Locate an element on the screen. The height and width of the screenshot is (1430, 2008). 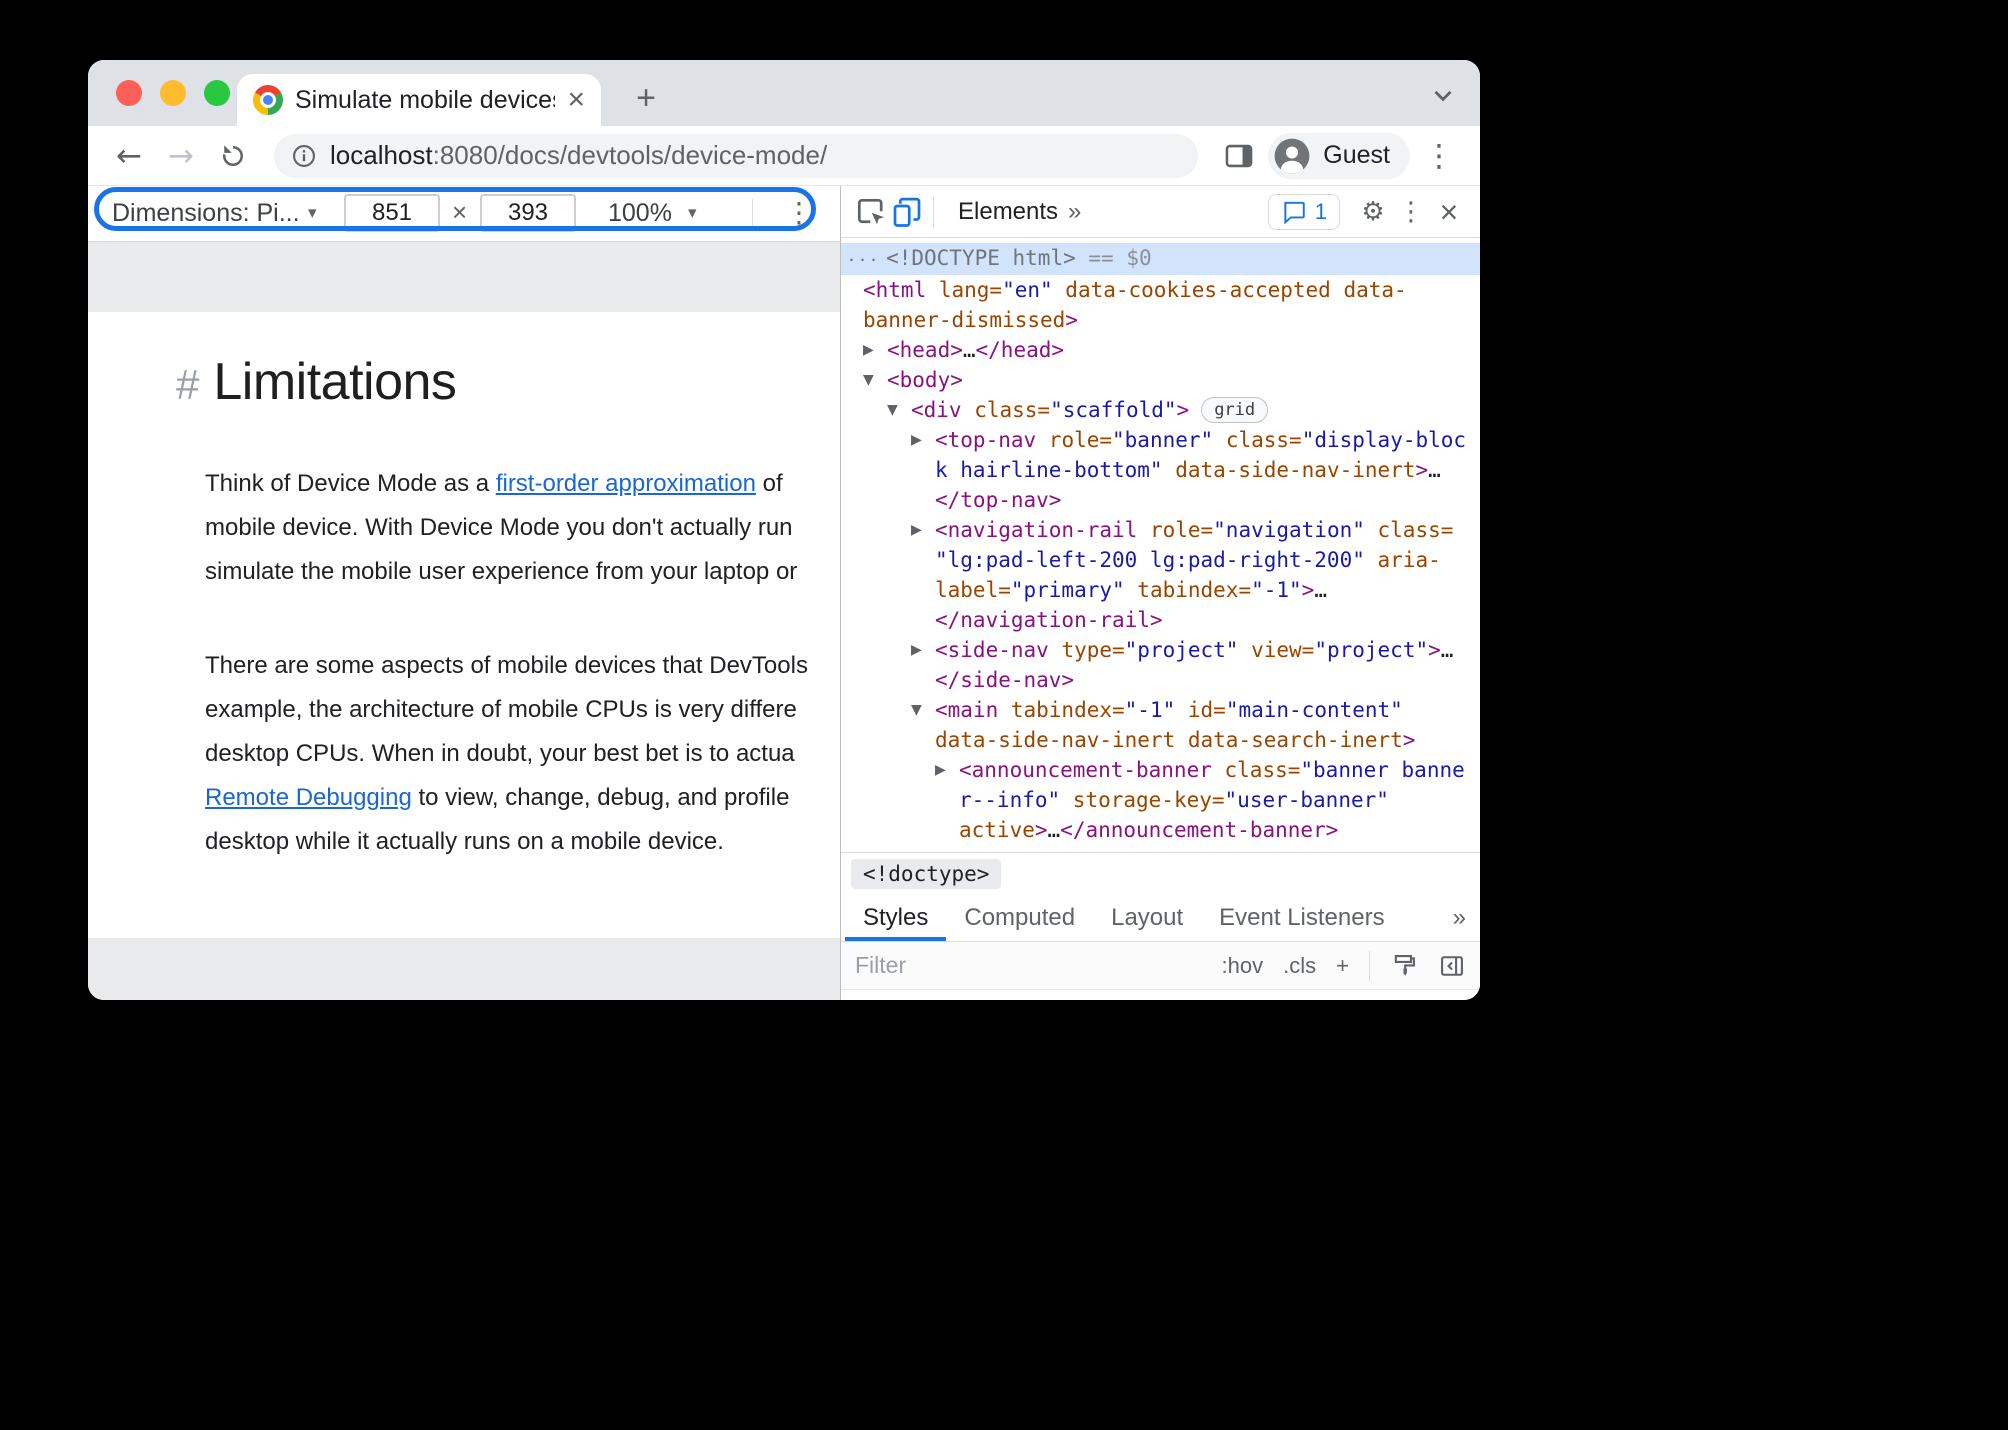
profile-button: Guest is located at coordinates (1339, 155).